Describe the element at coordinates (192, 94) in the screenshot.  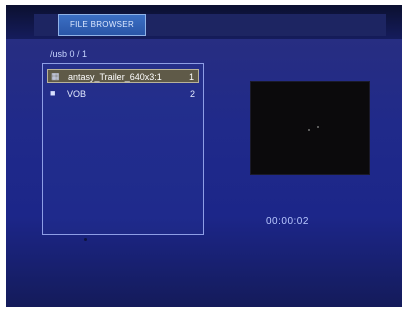
I see `file-count: 2` at that location.